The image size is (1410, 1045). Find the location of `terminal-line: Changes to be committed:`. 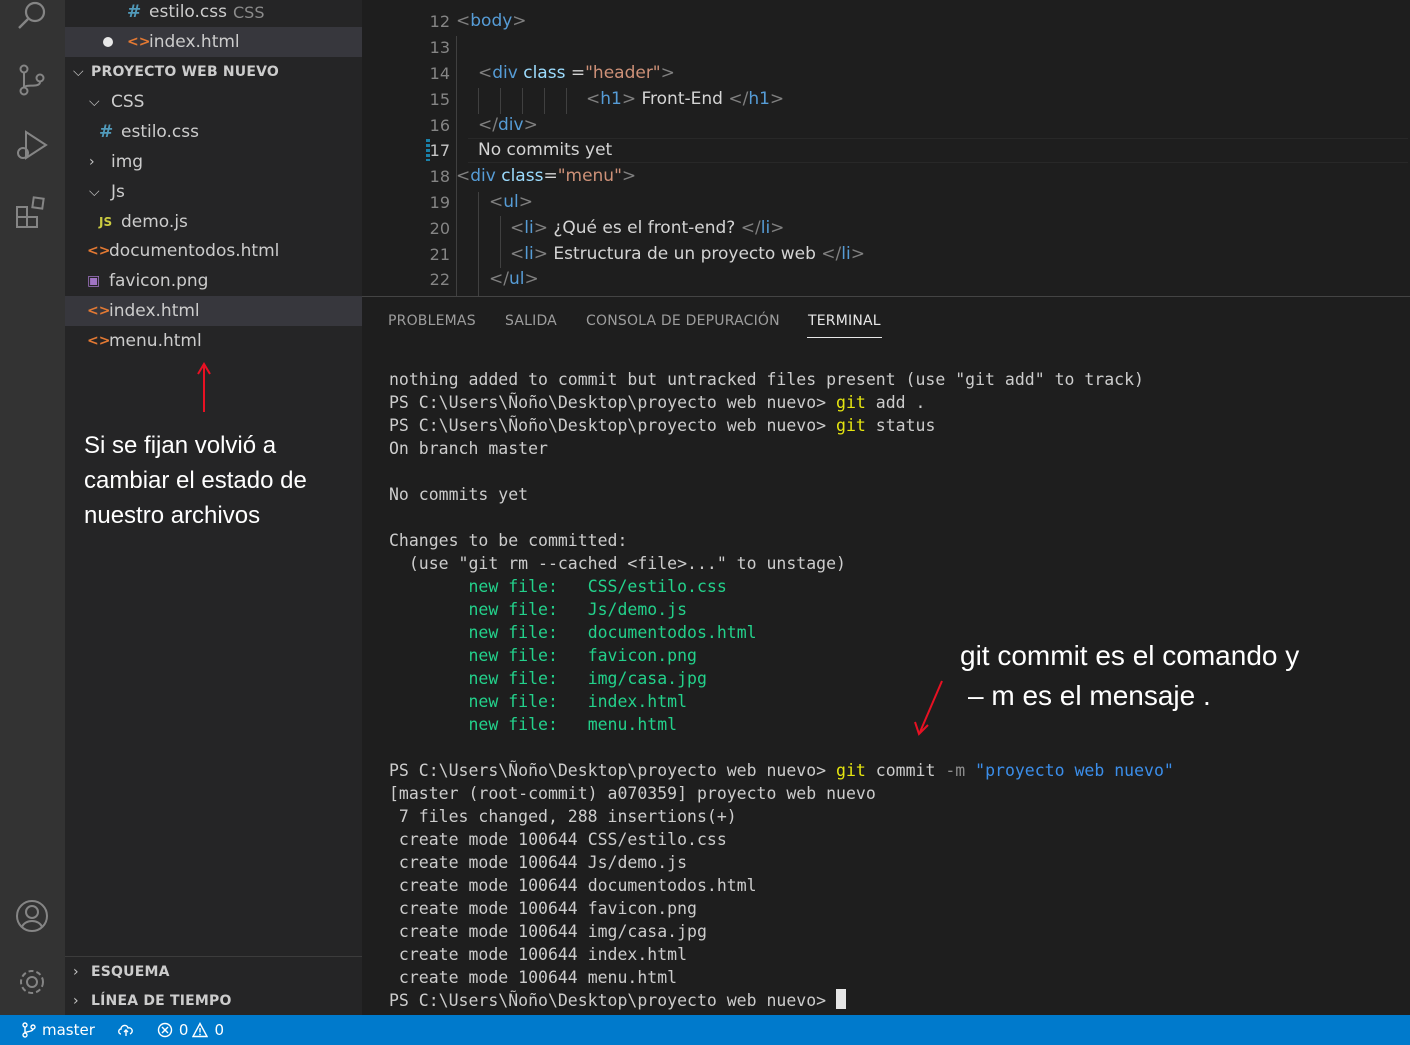

terminal-line: Changes to be committed: is located at coordinates (508, 540).